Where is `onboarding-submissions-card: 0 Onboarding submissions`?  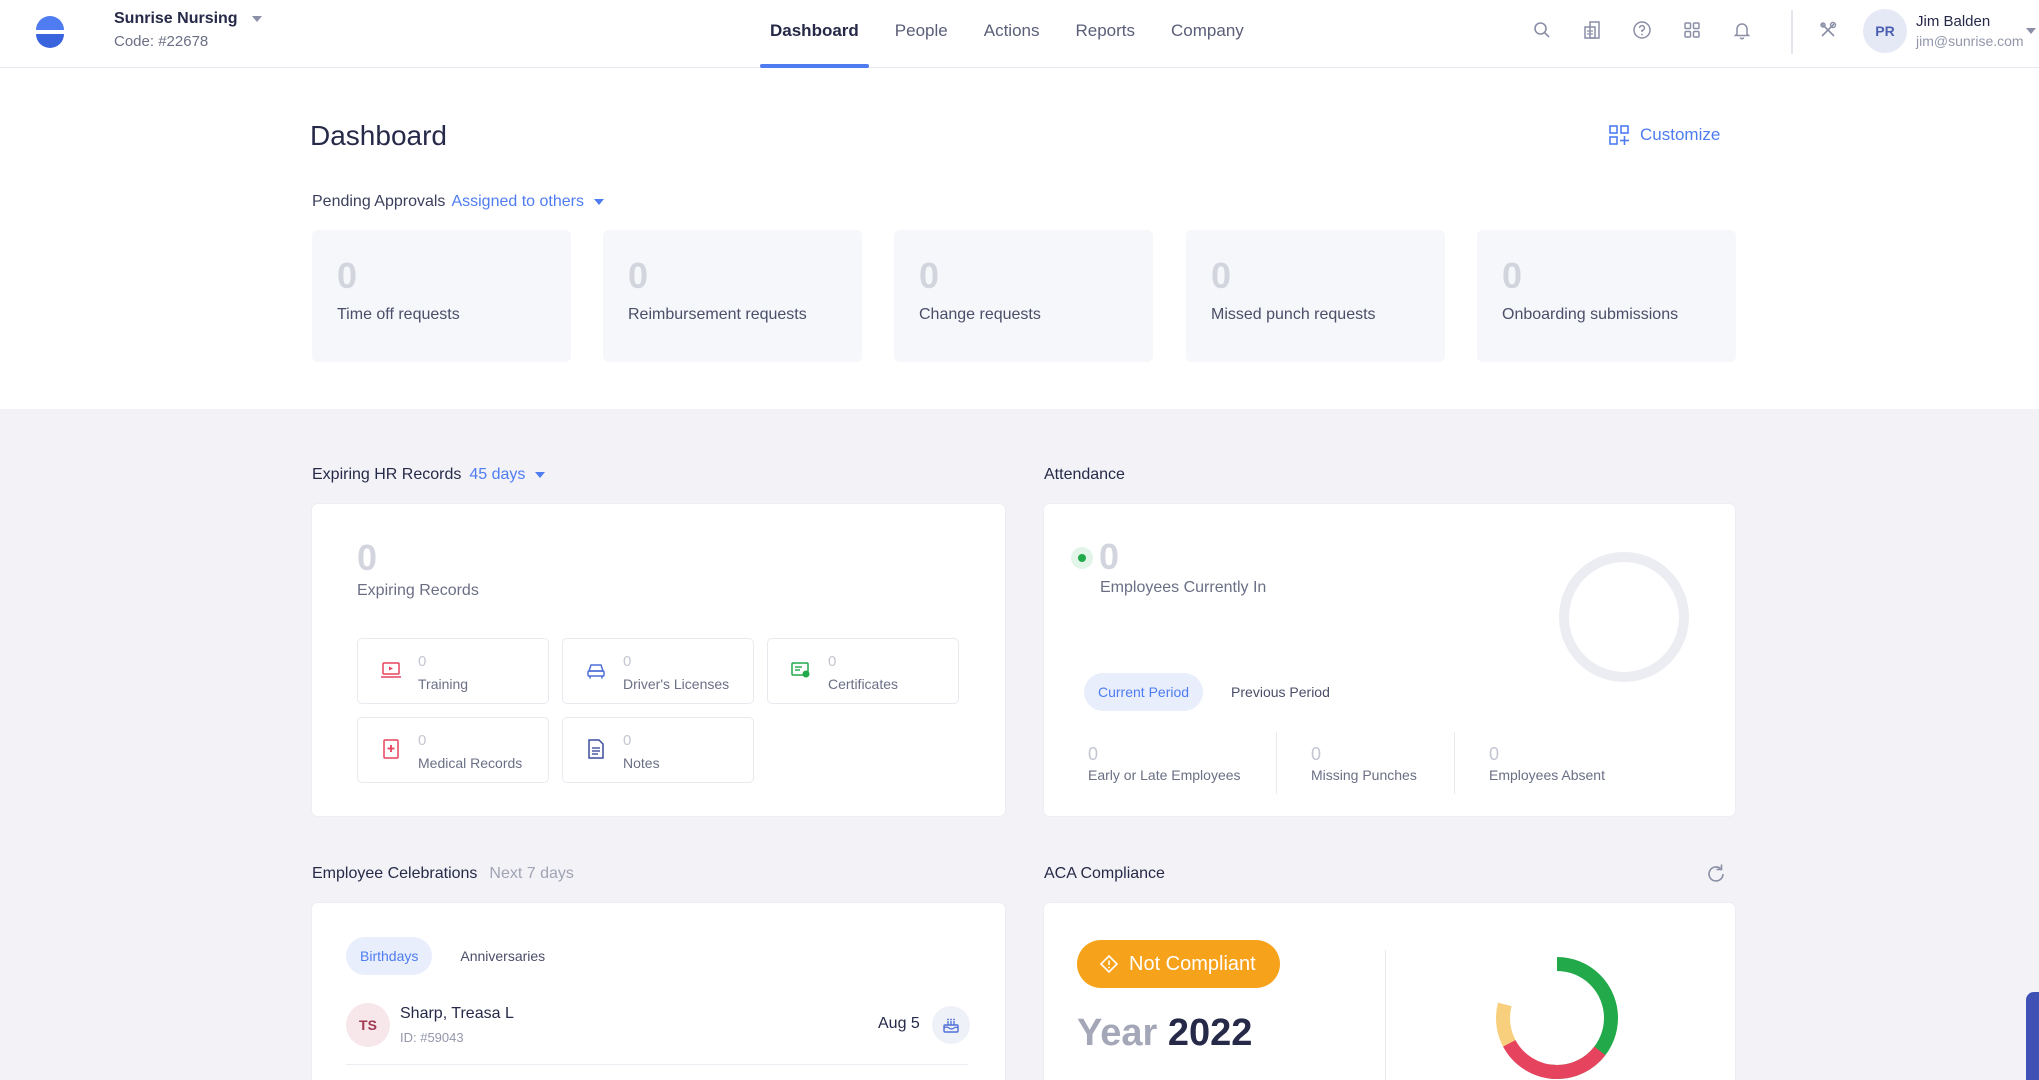 onboarding-submissions-card: 0 Onboarding submissions is located at coordinates (1606, 296).